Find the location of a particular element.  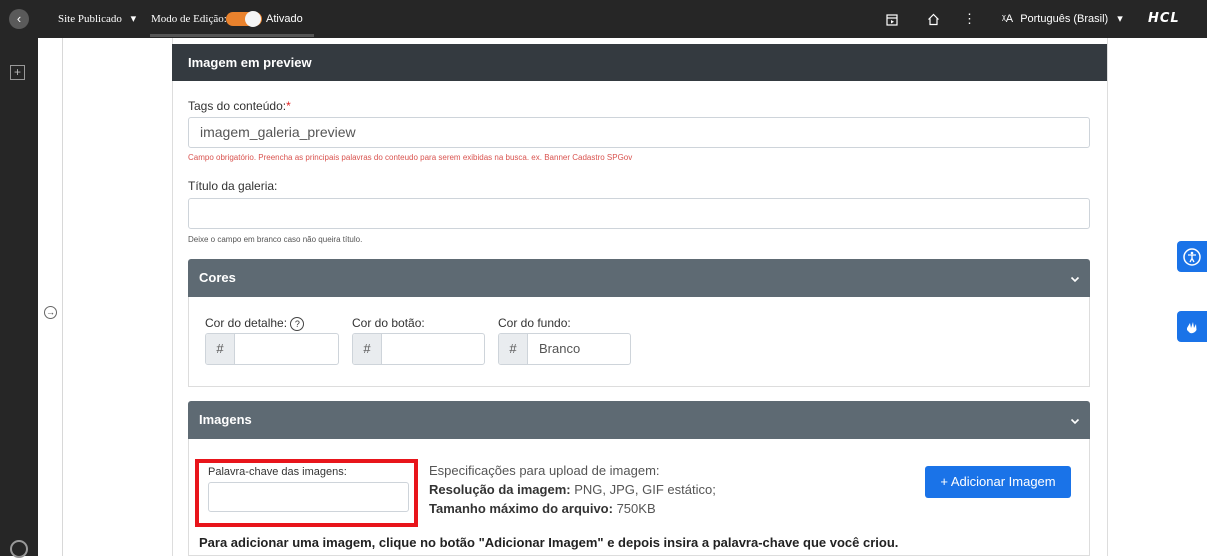

add-image-button: + Adicionar Imagem is located at coordinates (998, 482).